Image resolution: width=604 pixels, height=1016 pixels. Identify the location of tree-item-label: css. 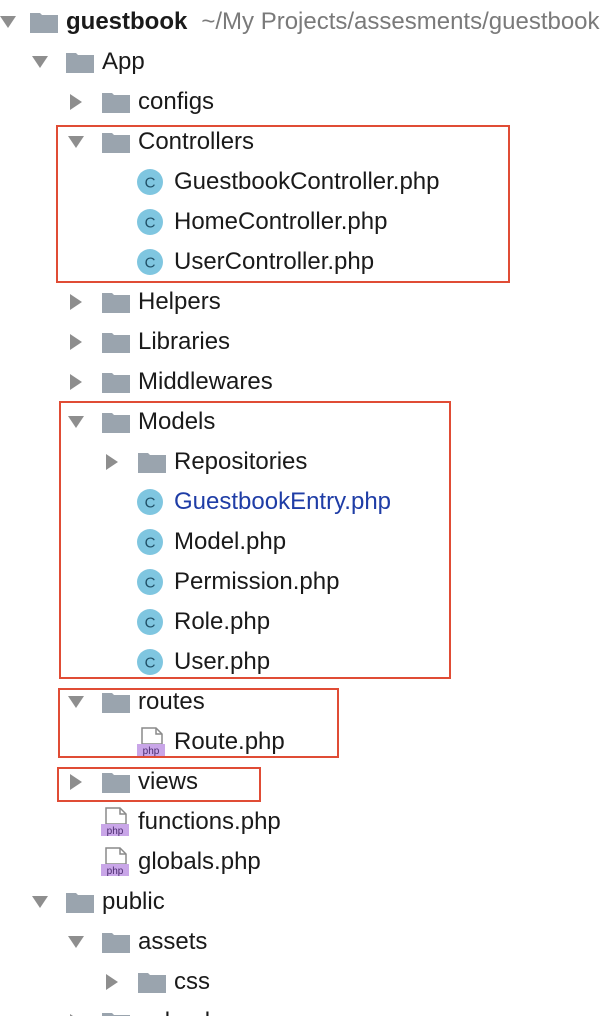
(192, 981).